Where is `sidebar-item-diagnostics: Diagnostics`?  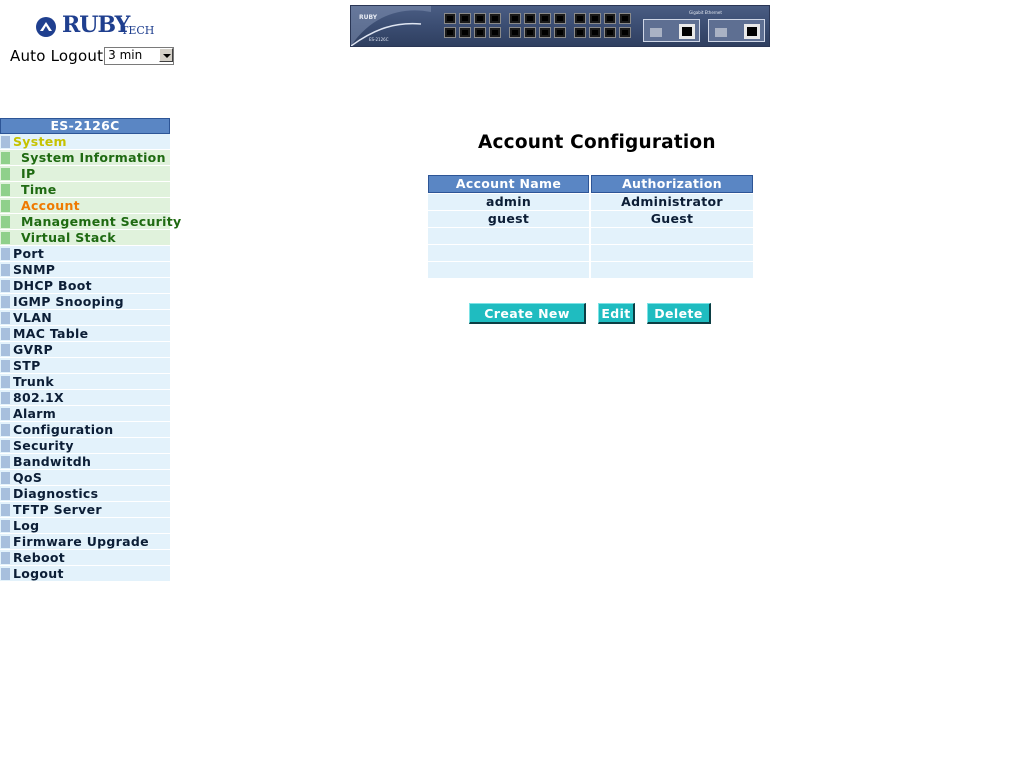
sidebar-item-diagnostics: Diagnostics is located at coordinates (85, 494).